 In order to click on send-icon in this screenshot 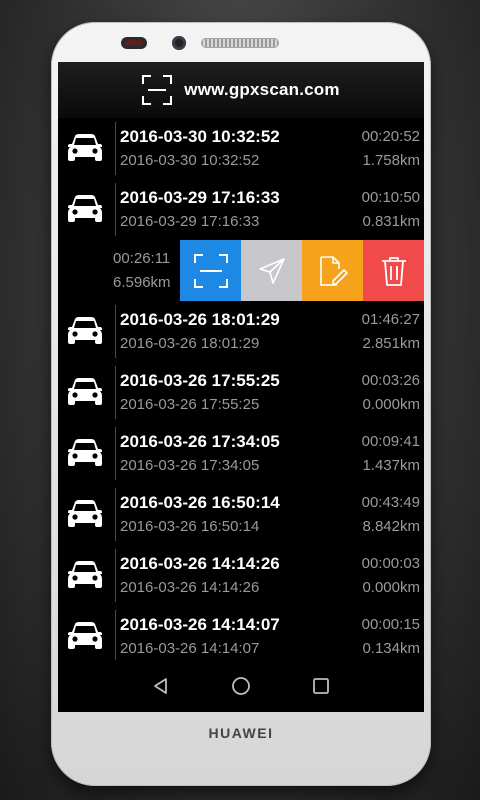, I will do `click(271, 270)`.